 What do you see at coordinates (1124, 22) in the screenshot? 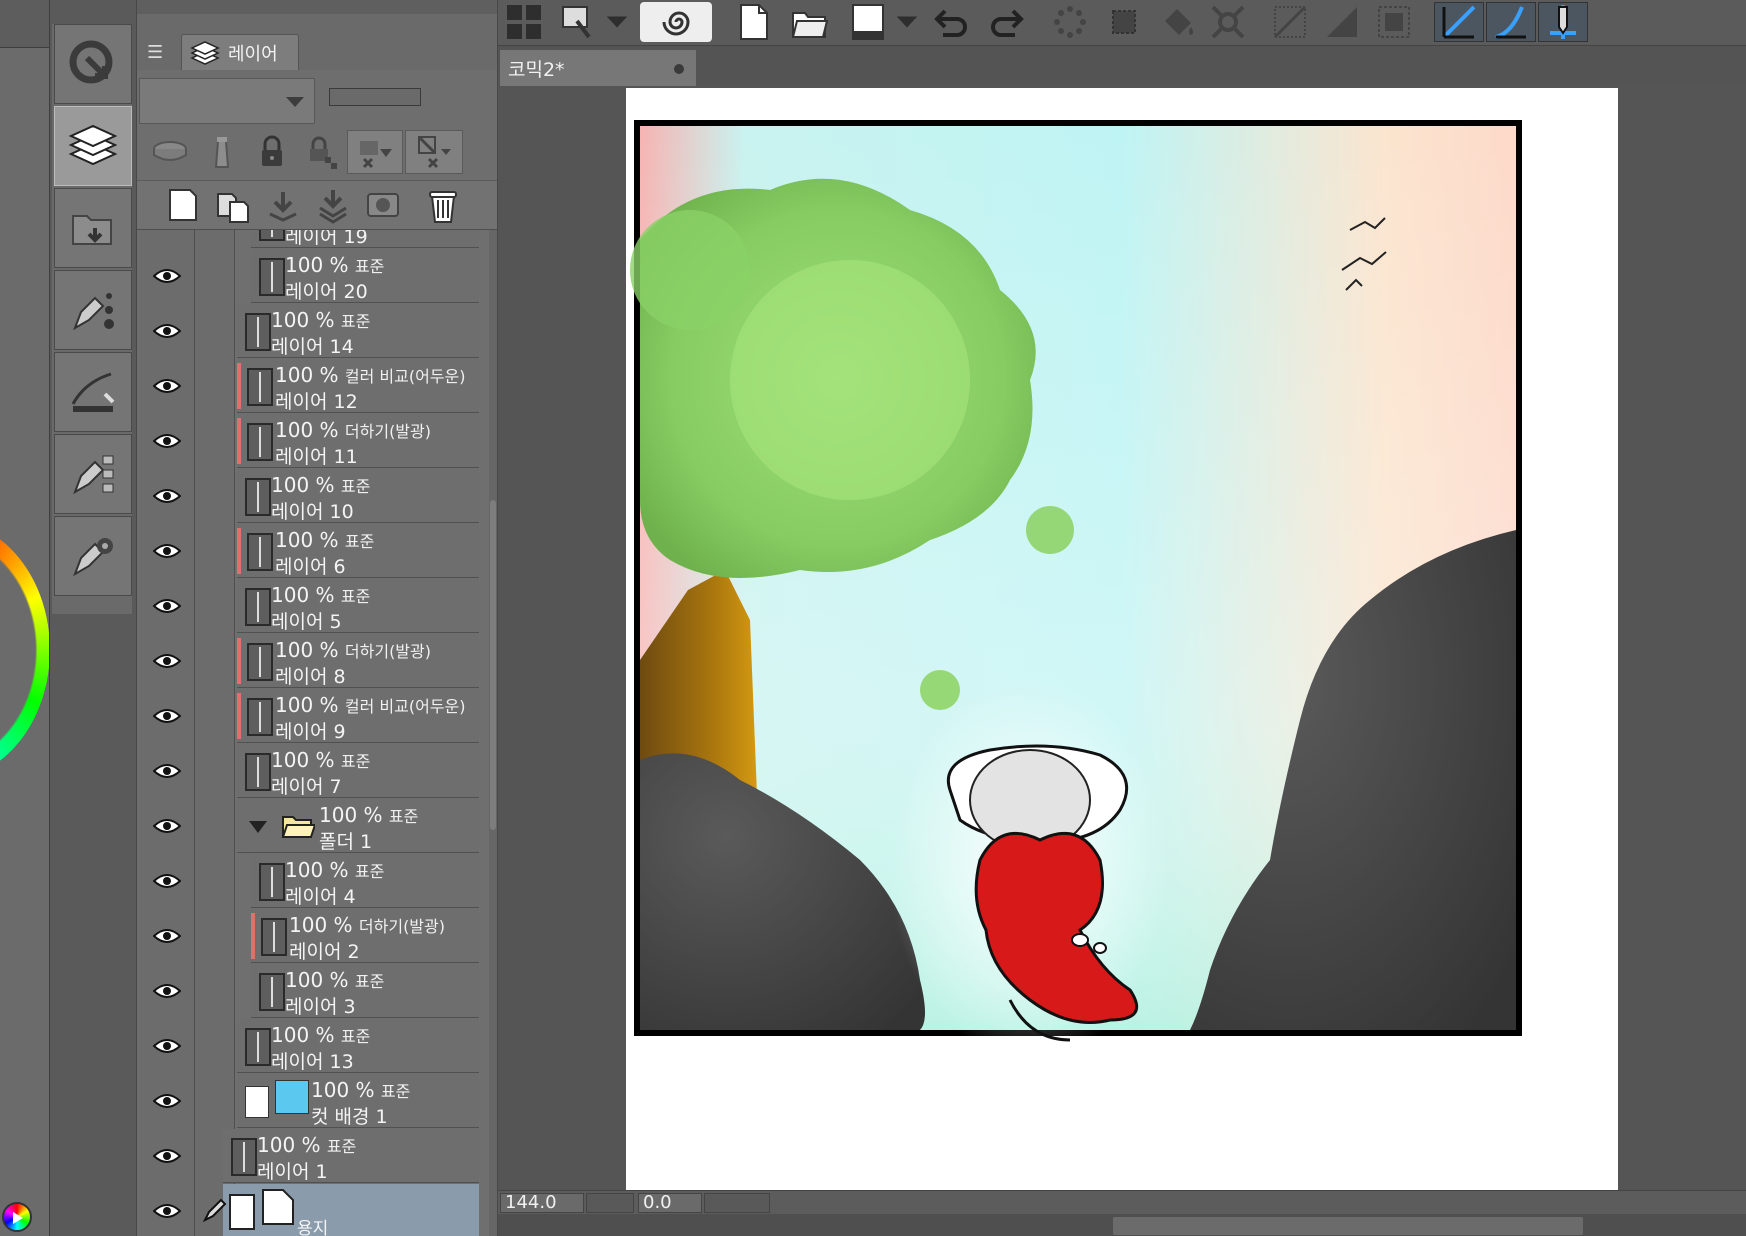
I see `select-button` at bounding box center [1124, 22].